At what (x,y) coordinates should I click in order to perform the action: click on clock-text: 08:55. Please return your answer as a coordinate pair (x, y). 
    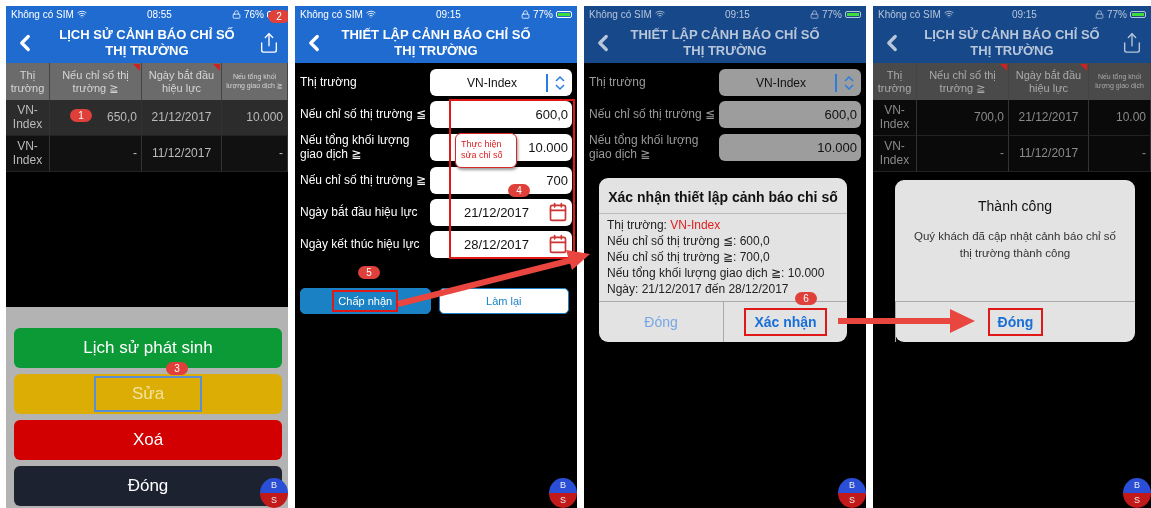
    Looking at the image, I should click on (159, 14).